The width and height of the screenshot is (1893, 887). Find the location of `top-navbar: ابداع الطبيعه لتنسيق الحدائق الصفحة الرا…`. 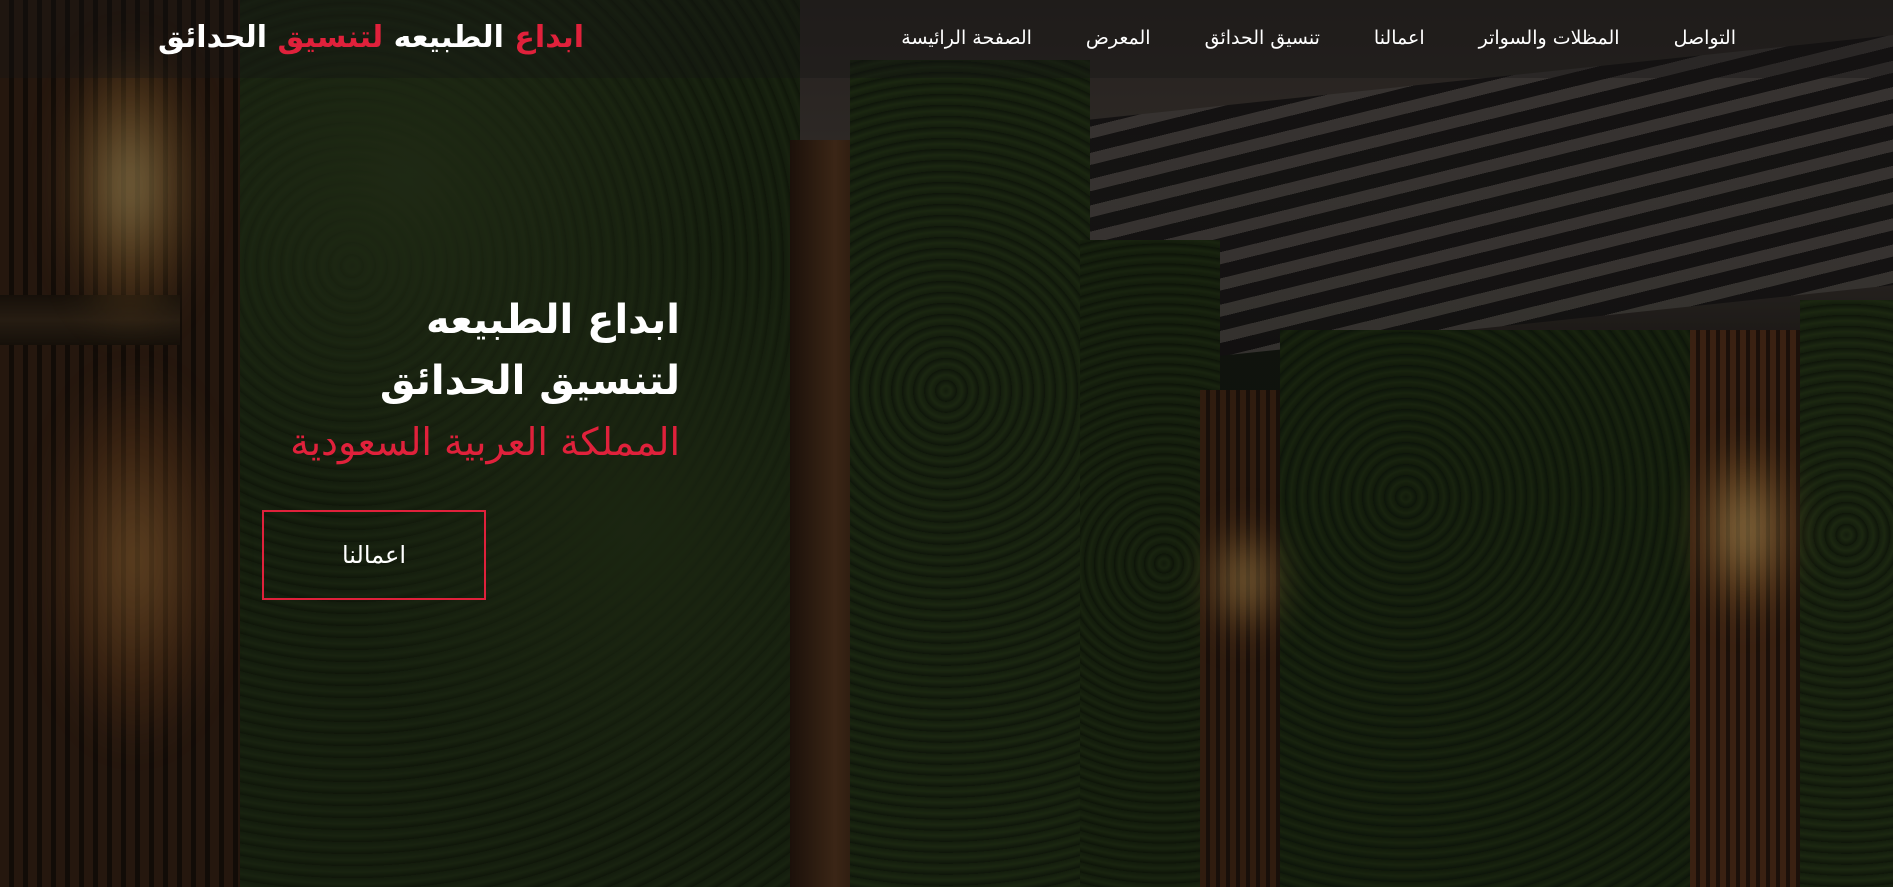

top-navbar: ابداع الطبيعه لتنسيق الحدائق الصفحة الرا… is located at coordinates (946, 39).